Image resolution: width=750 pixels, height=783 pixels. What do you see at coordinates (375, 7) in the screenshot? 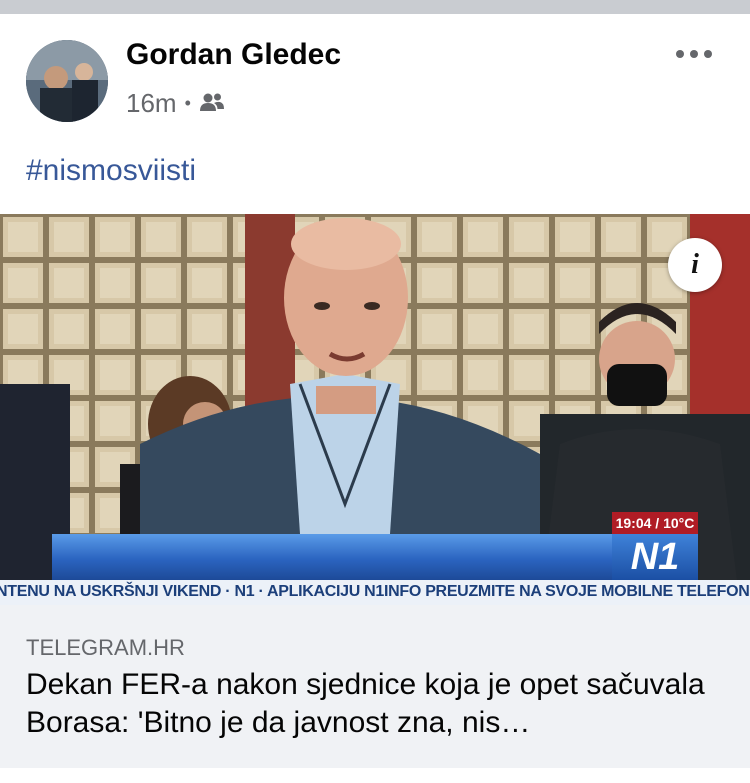
I see `top-separator` at bounding box center [375, 7].